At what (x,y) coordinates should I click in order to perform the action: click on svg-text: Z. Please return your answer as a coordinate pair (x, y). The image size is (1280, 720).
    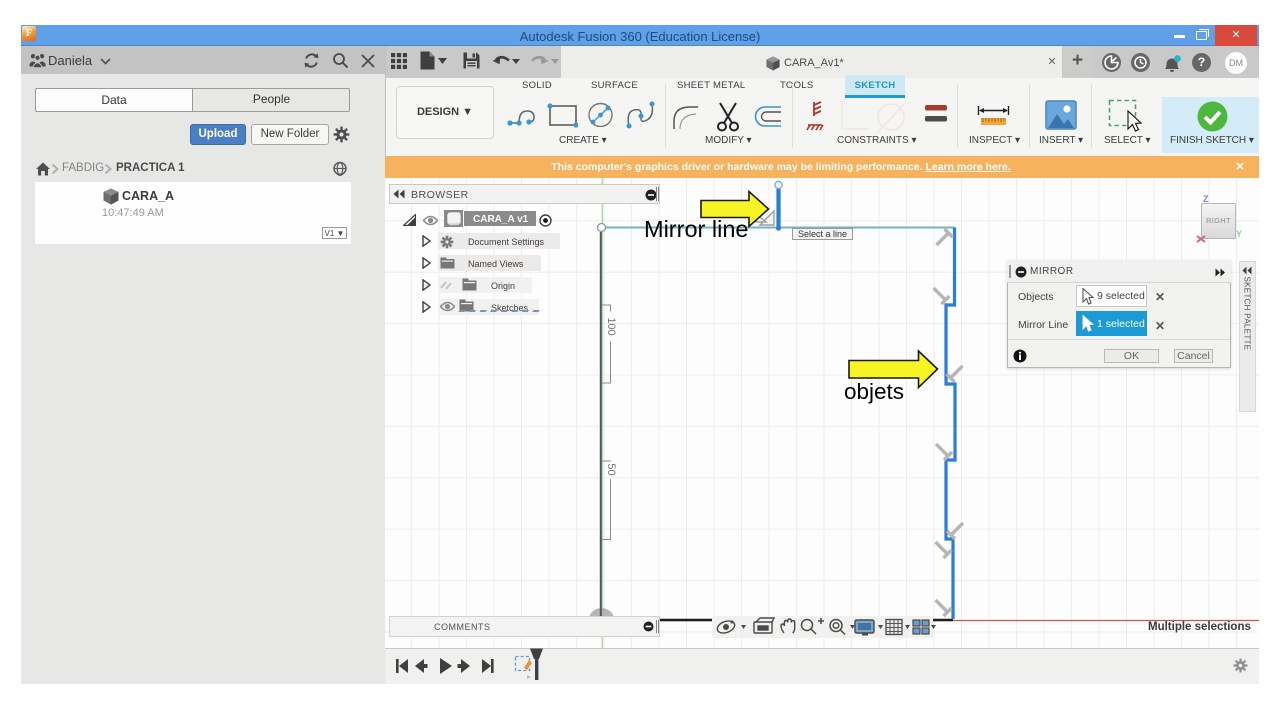
    Looking at the image, I should click on (1206, 199).